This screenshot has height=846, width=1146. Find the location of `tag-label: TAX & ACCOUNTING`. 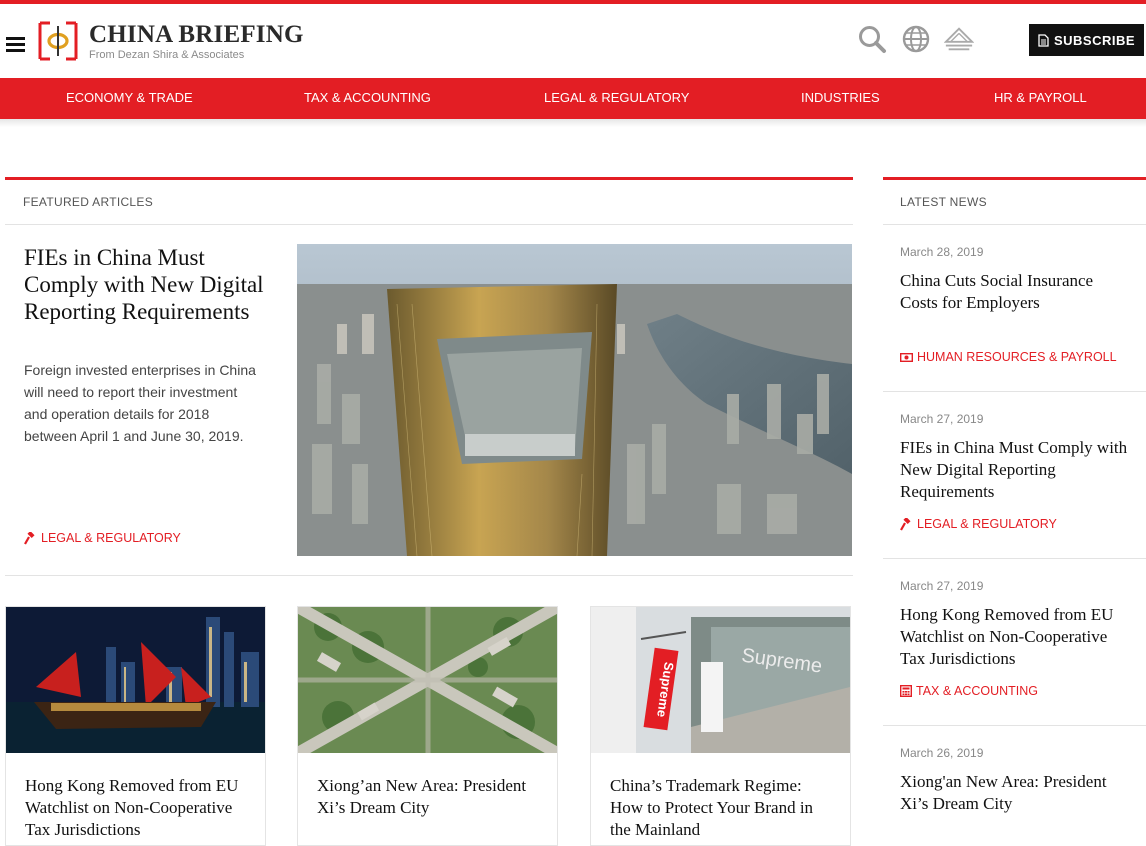

tag-label: TAX & ACCOUNTING is located at coordinates (977, 691).